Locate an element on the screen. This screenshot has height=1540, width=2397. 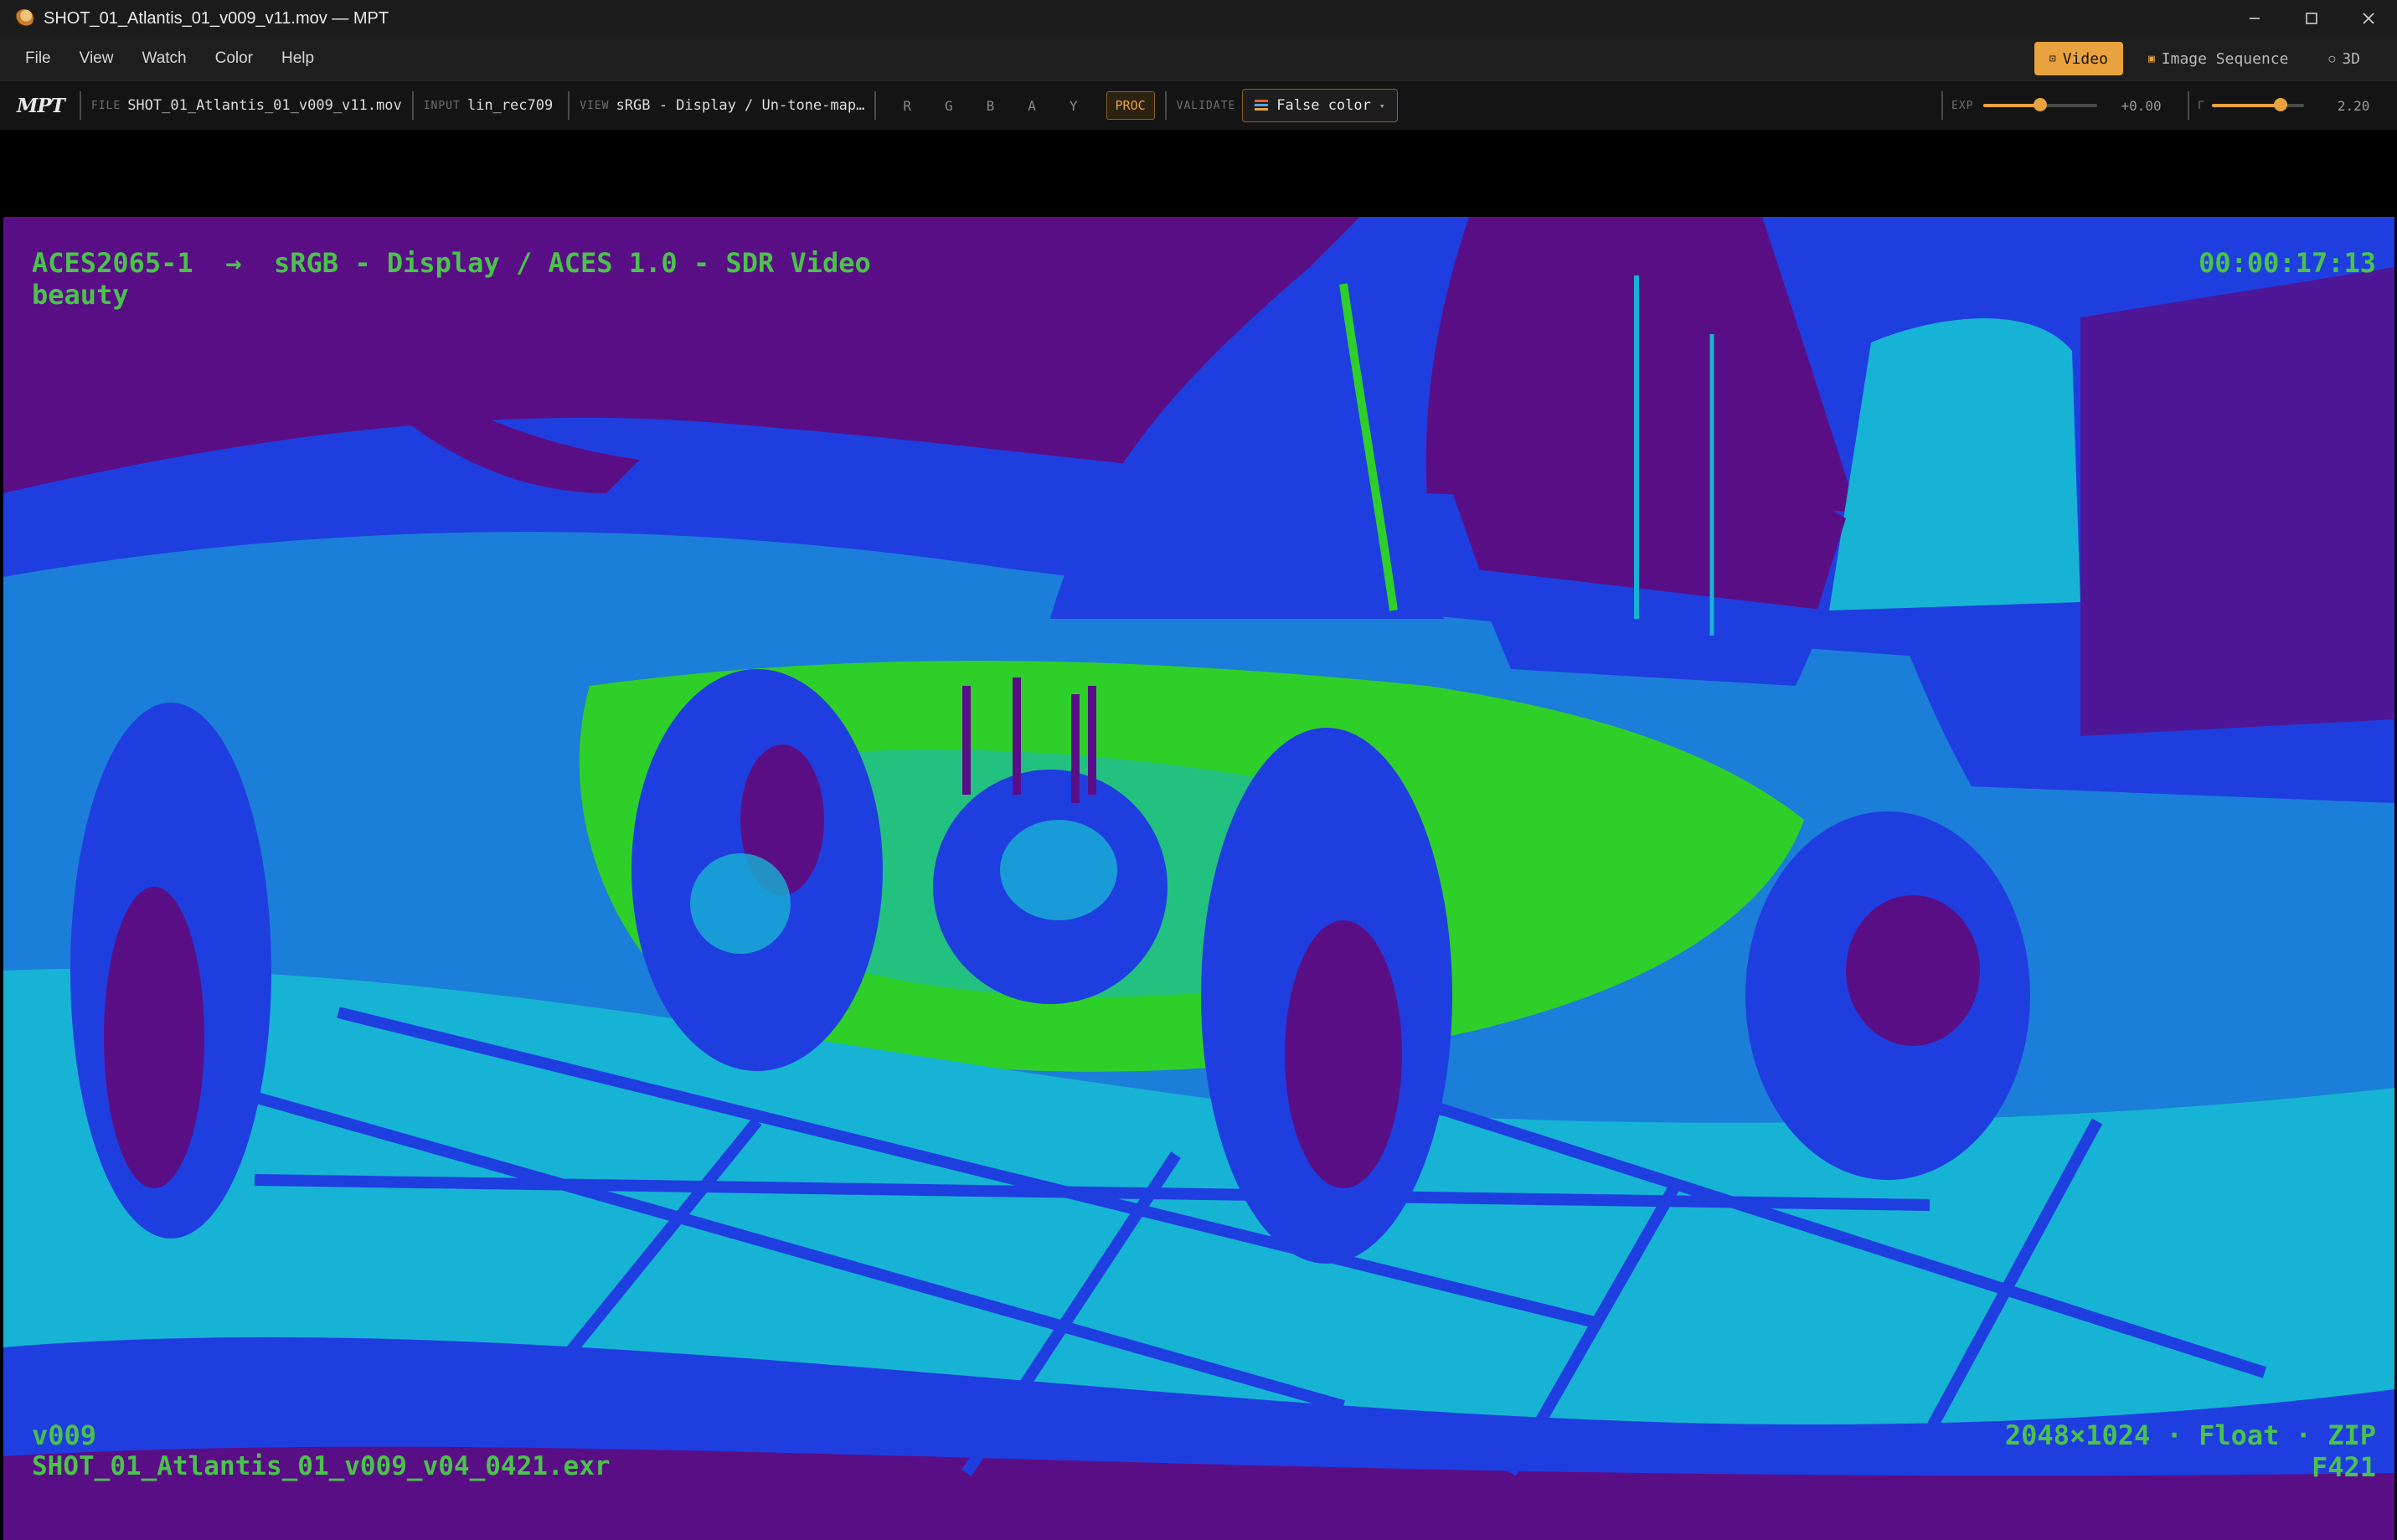
gamma-control: Γ 2.20 is located at coordinates (2279, 106).